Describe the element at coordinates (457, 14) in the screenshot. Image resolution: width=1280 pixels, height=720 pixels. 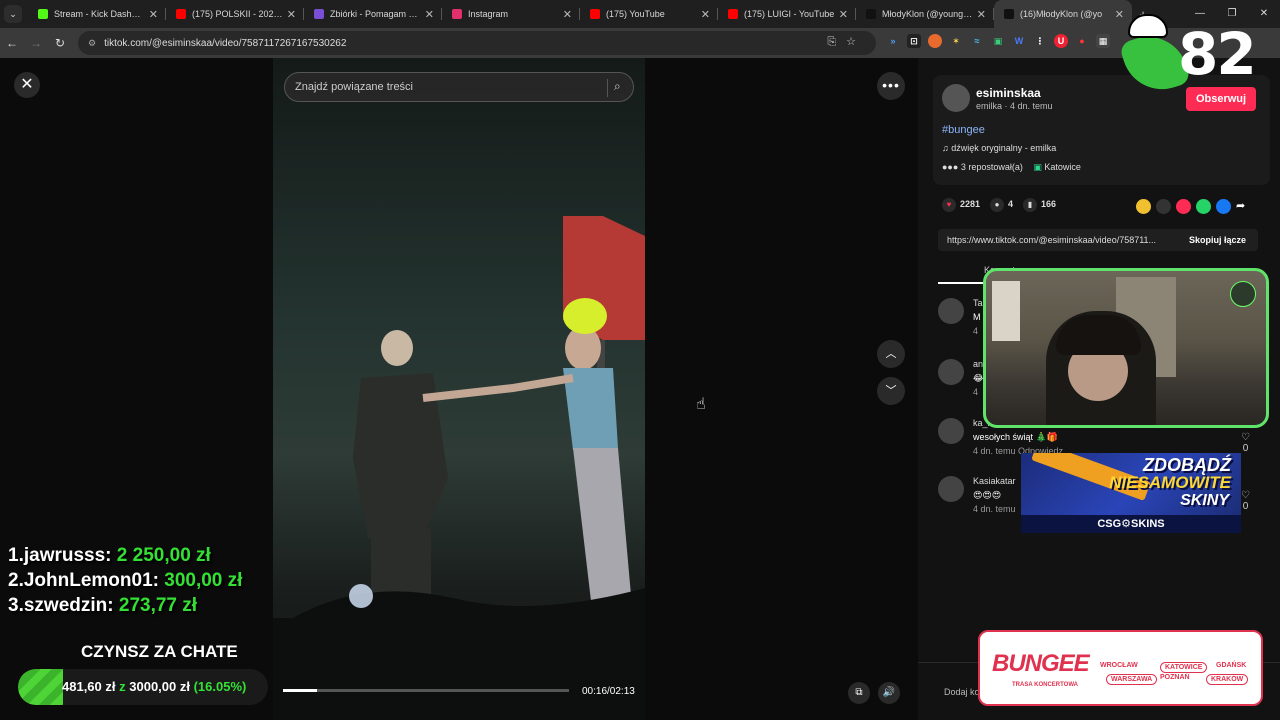
I see `tab-favicon-icon` at that location.